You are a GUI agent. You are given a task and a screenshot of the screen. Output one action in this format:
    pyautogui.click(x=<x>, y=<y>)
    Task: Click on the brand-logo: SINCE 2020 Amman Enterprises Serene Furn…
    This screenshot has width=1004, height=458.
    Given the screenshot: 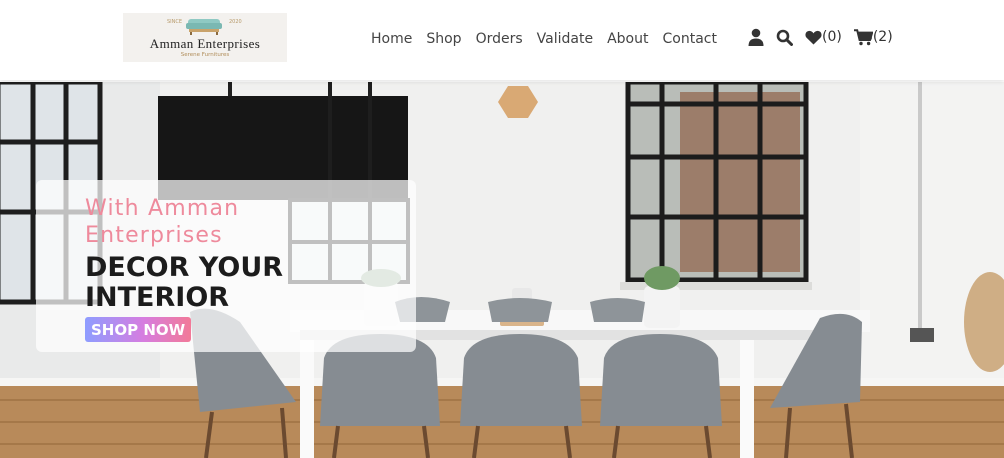 What is the action you would take?
    pyautogui.click(x=205, y=37)
    